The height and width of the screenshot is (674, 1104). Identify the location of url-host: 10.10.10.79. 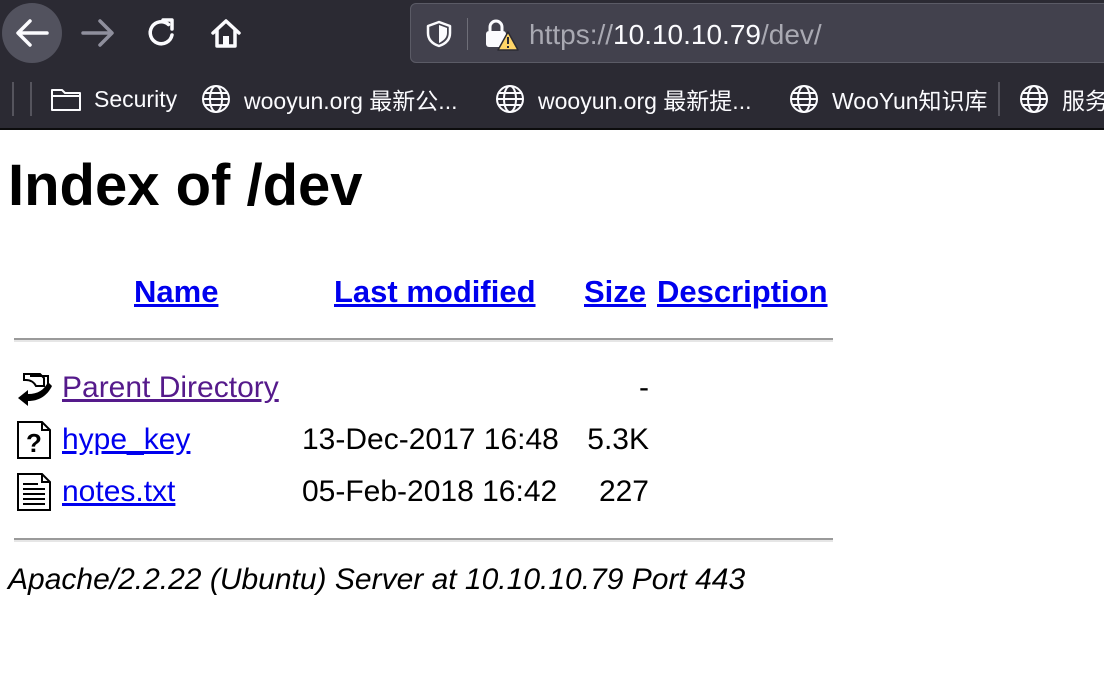
(687, 34).